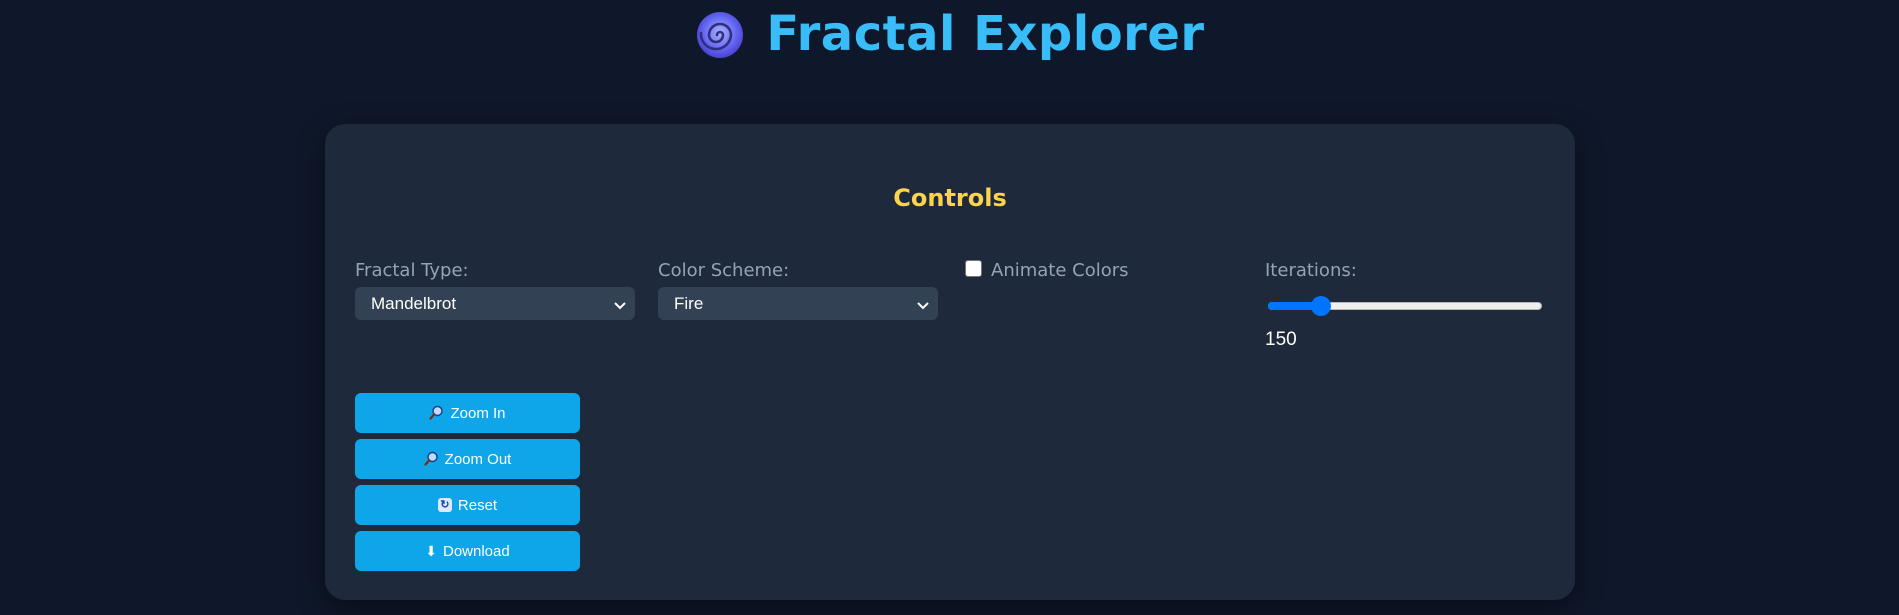 The image size is (1899, 615). Describe the element at coordinates (1311, 270) in the screenshot. I see `iterations-label: Iterations:` at that location.